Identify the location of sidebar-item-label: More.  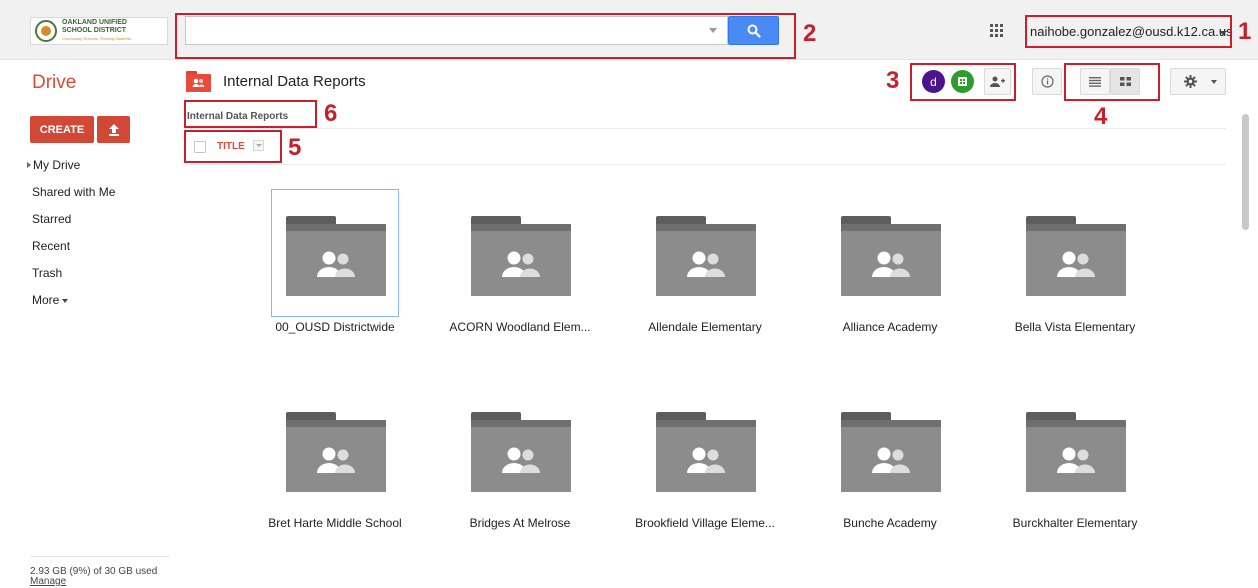
(46, 300).